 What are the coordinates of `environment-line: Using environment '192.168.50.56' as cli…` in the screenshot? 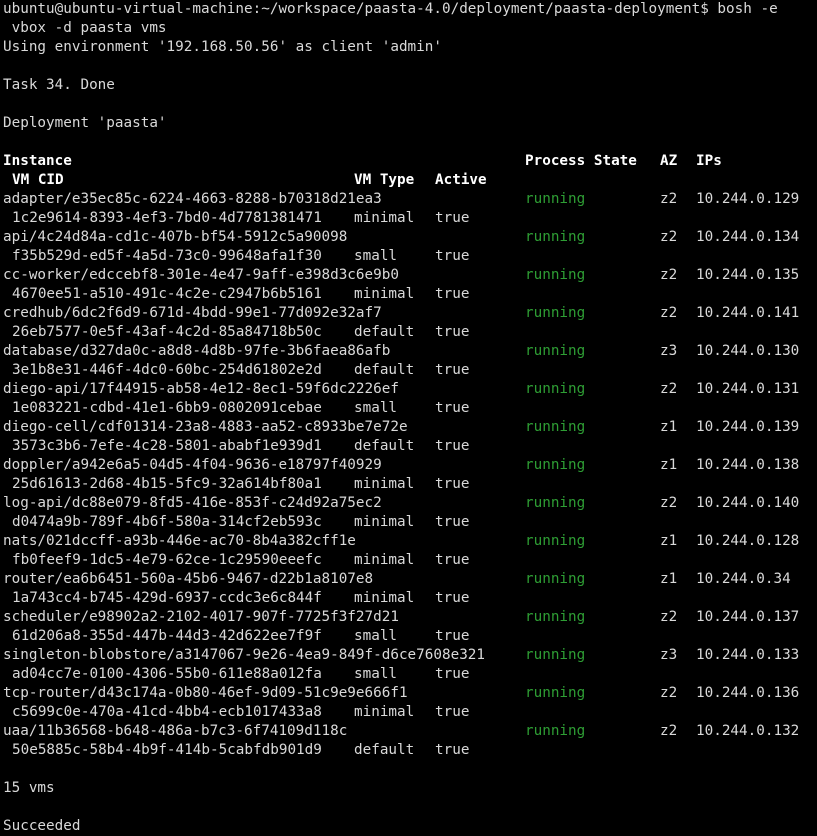 It's located at (222, 47).